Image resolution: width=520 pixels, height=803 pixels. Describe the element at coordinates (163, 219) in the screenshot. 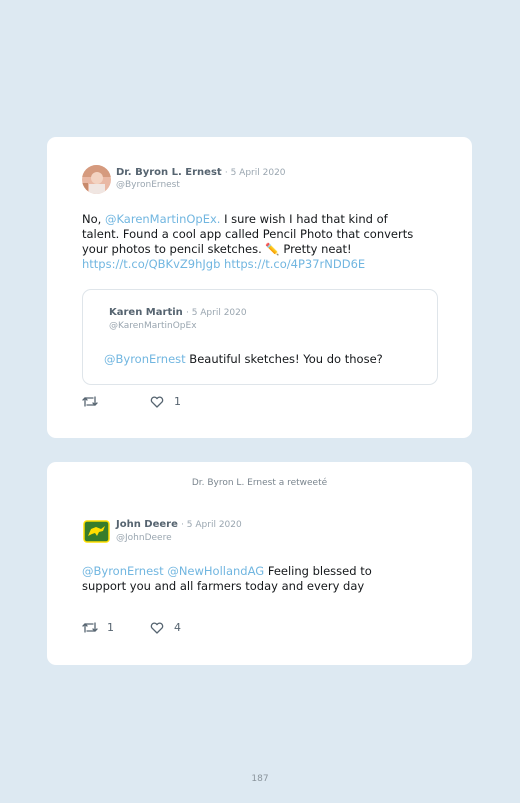

I see `mention-link: @KarenMartinOpEx.` at that location.